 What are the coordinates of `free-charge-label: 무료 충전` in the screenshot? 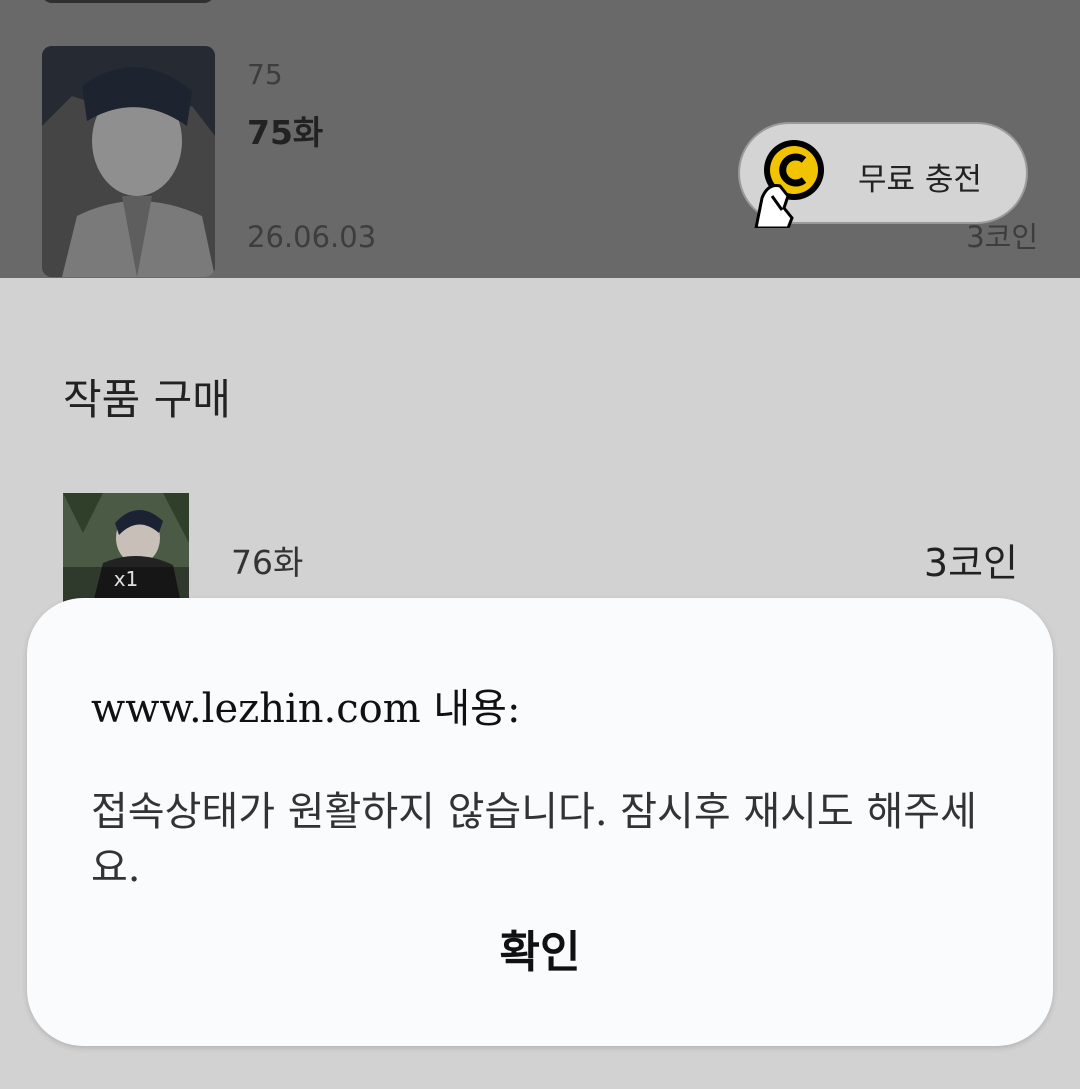 It's located at (920, 180).